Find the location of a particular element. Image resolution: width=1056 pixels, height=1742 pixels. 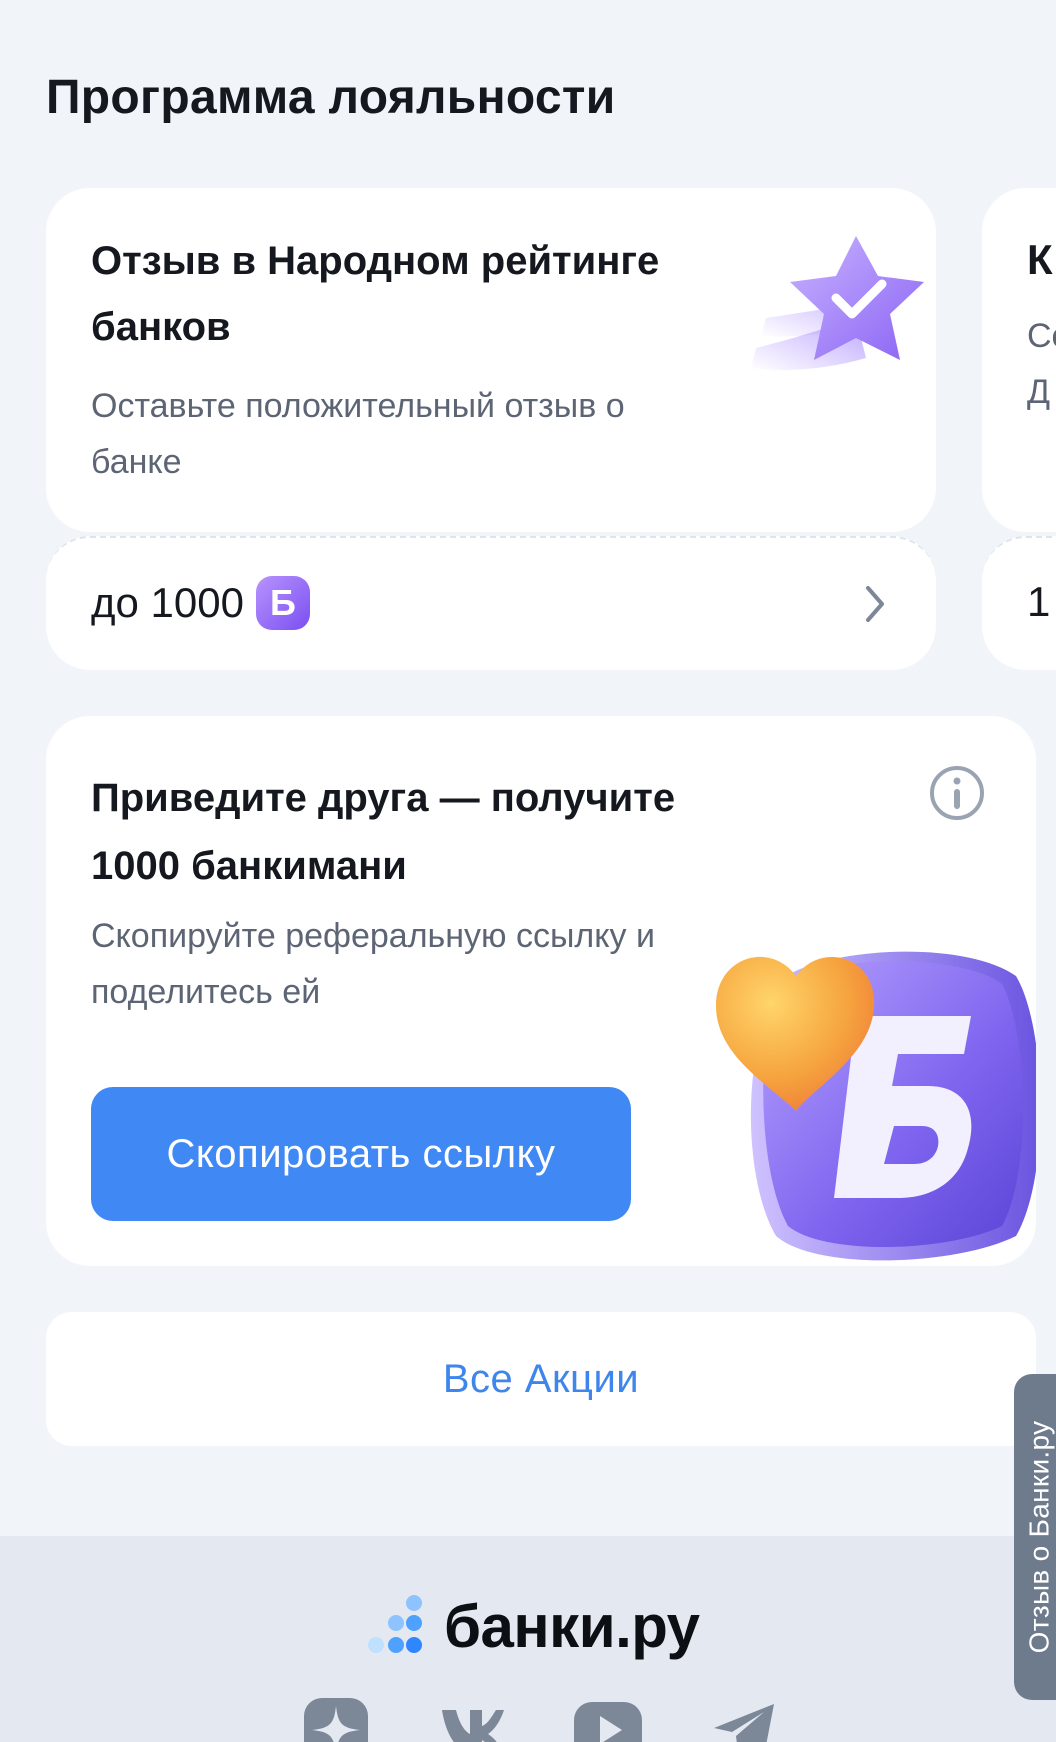

star-check-illustration is located at coordinates (837, 303).